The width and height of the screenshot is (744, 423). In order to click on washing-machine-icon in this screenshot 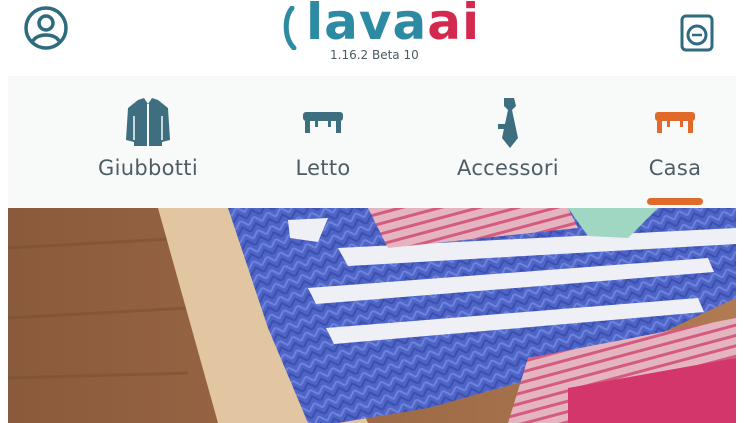, I will do `click(697, 33)`.